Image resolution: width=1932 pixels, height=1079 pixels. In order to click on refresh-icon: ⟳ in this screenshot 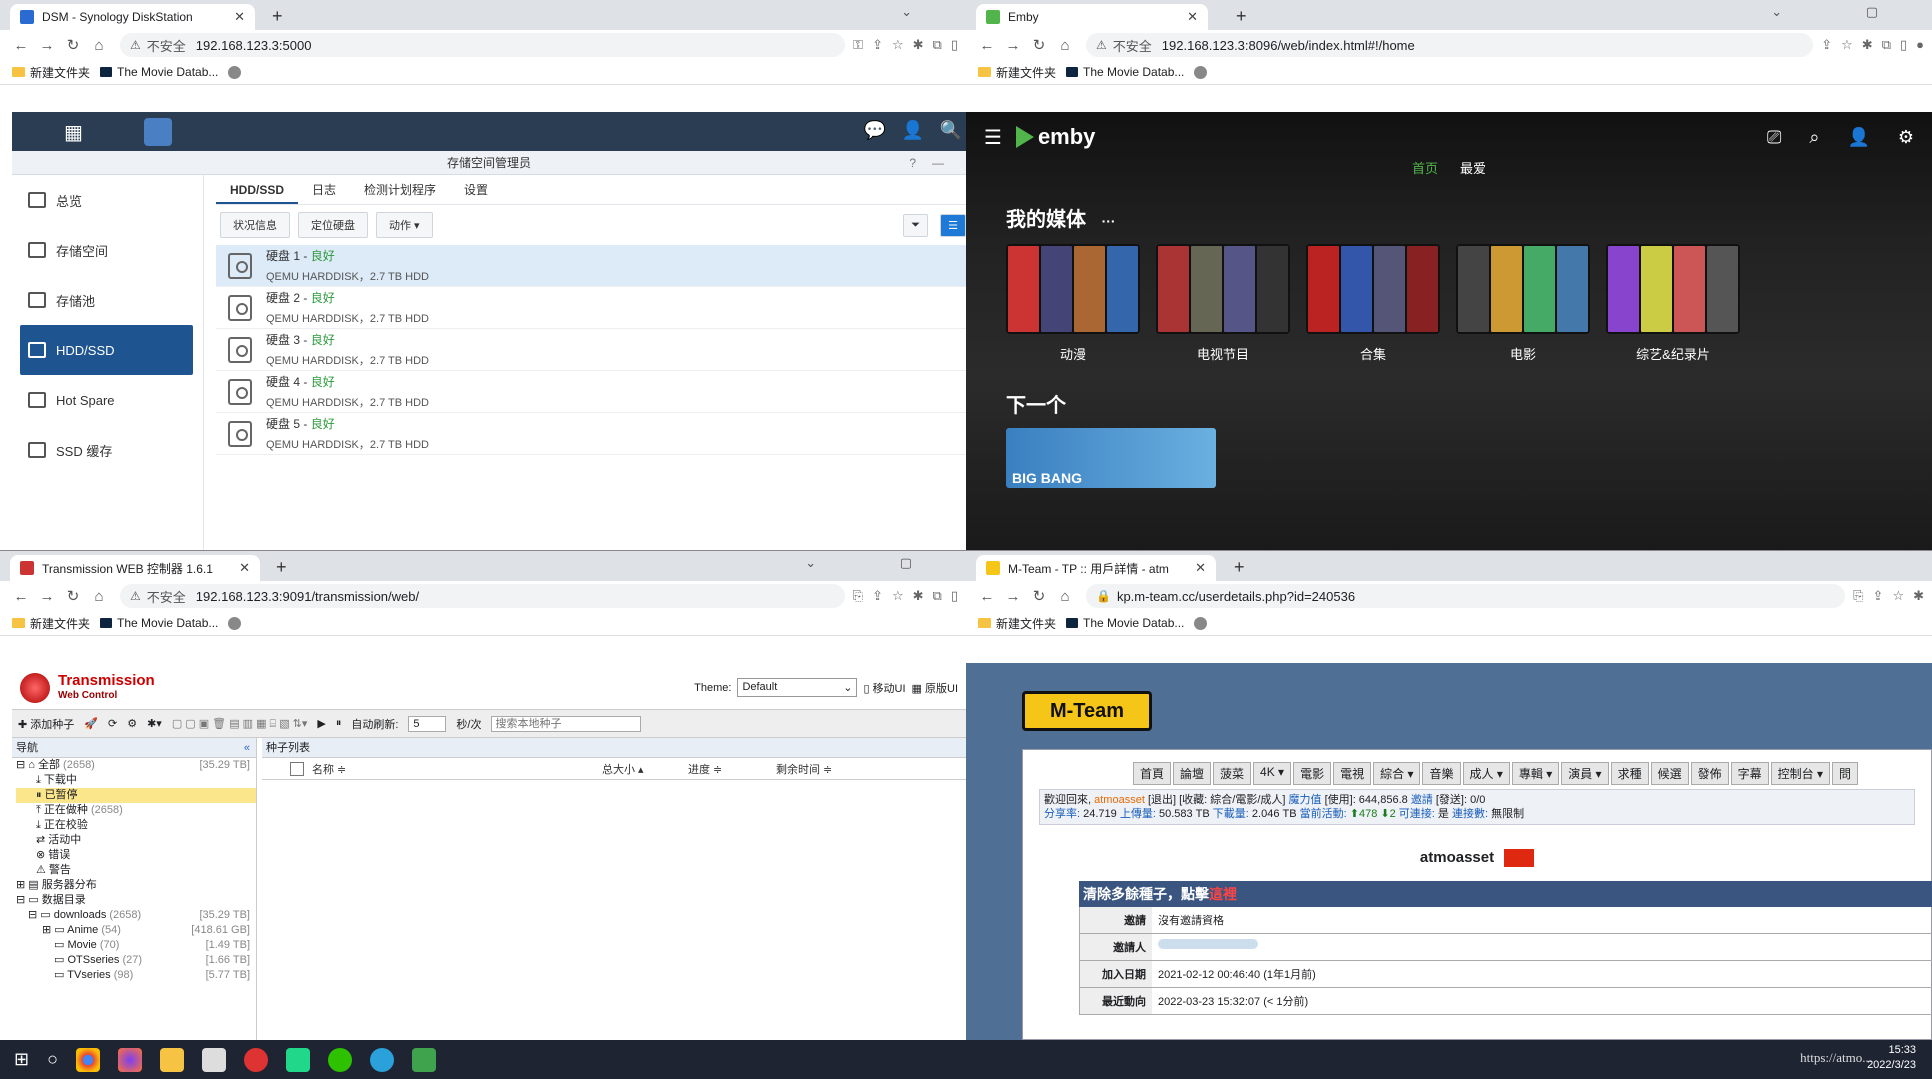, I will do `click(112, 723)`.